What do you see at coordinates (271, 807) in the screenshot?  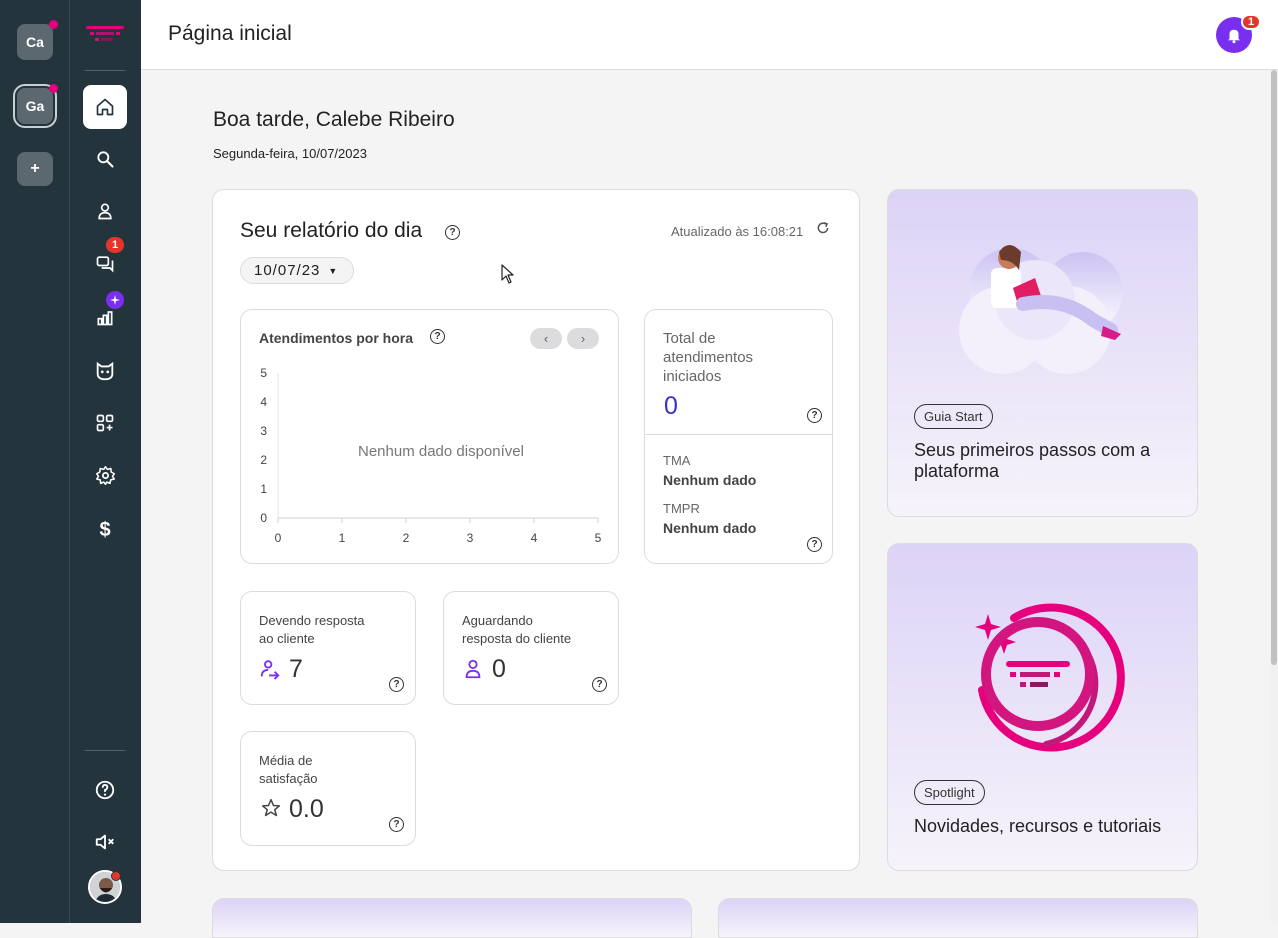 I see `star-icon` at bounding box center [271, 807].